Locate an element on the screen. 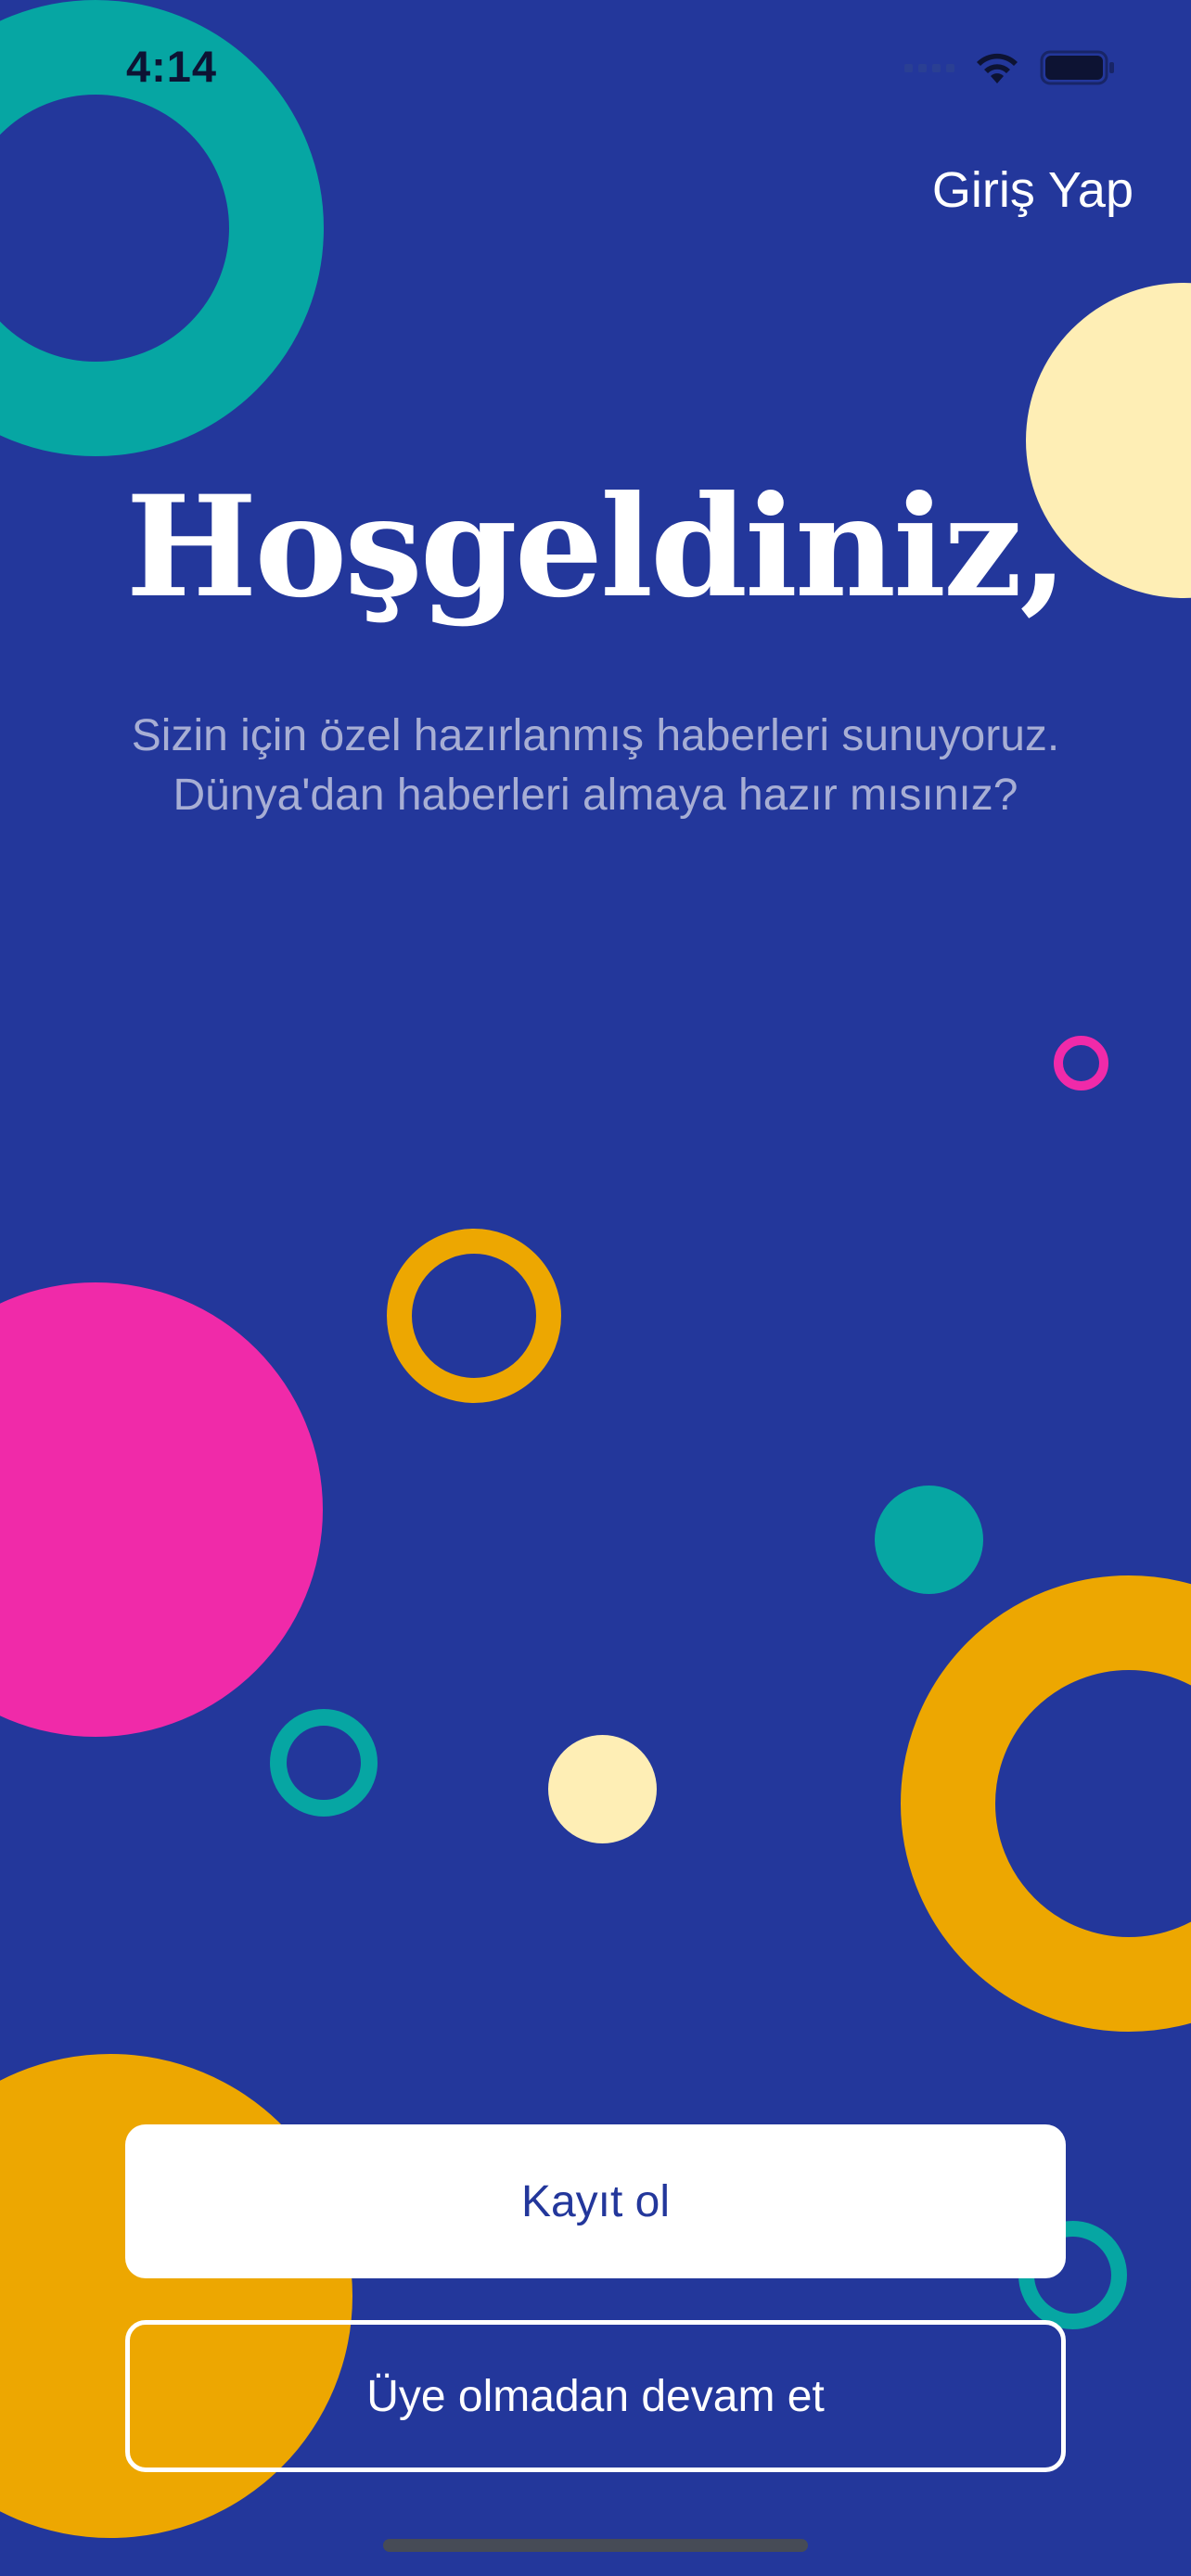  home-indicator is located at coordinates (595, 2545).